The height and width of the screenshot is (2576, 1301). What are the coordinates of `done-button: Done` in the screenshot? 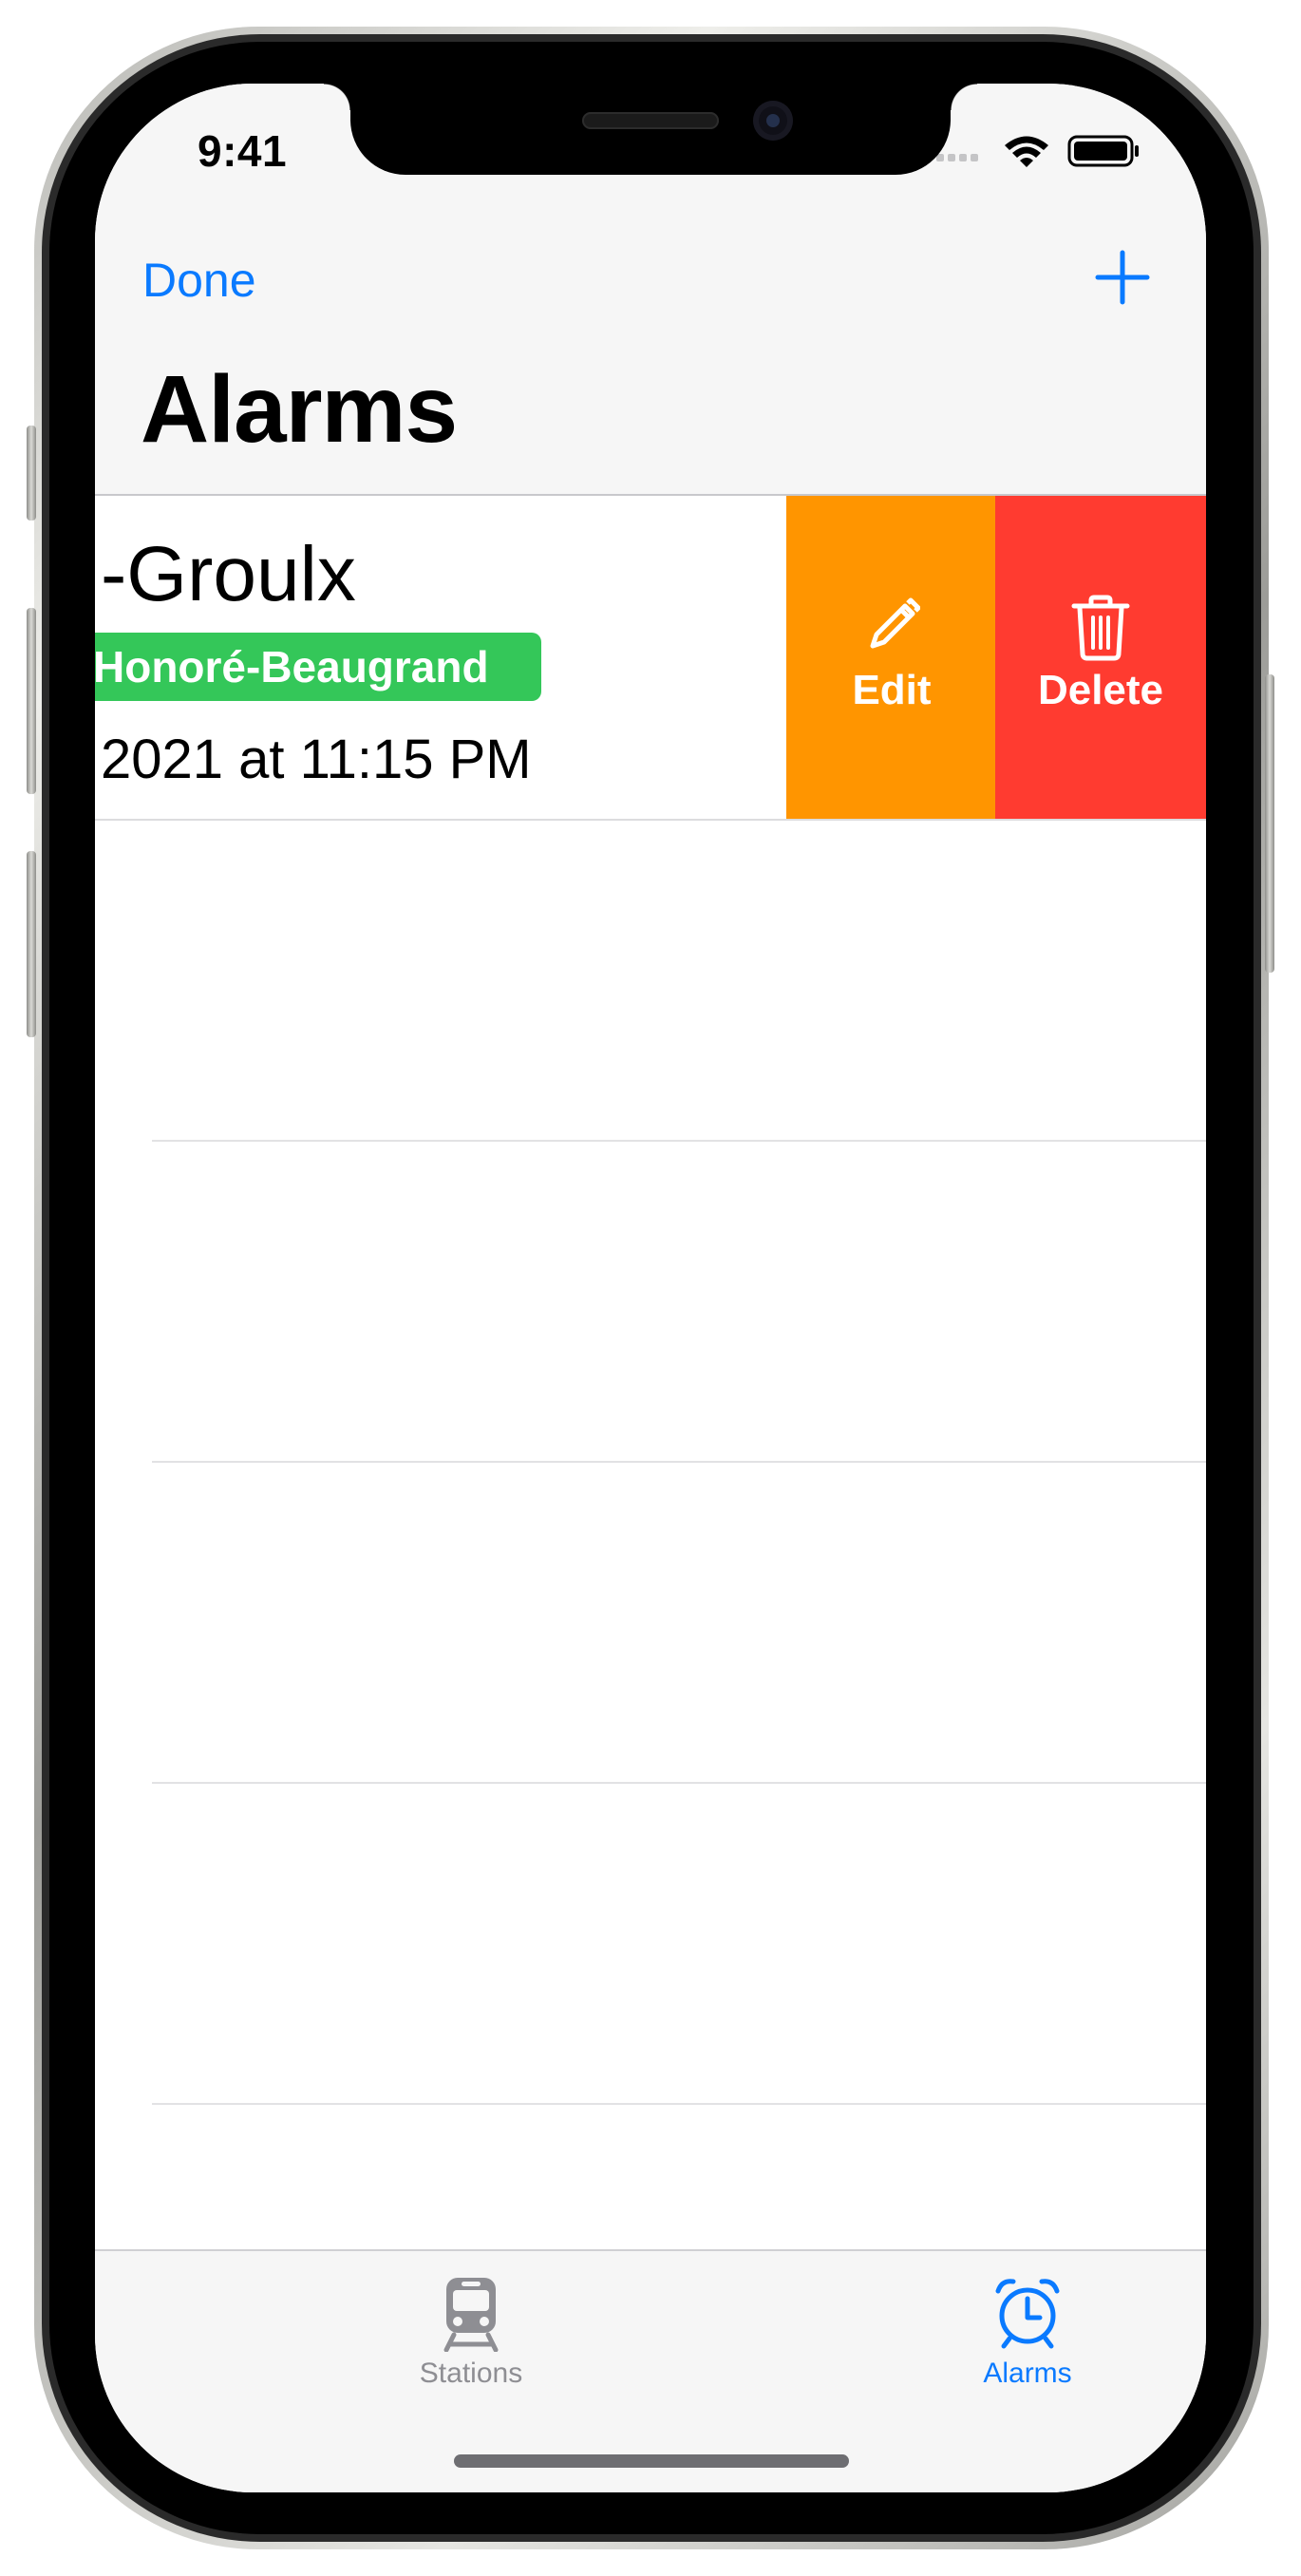 It's located at (199, 280).